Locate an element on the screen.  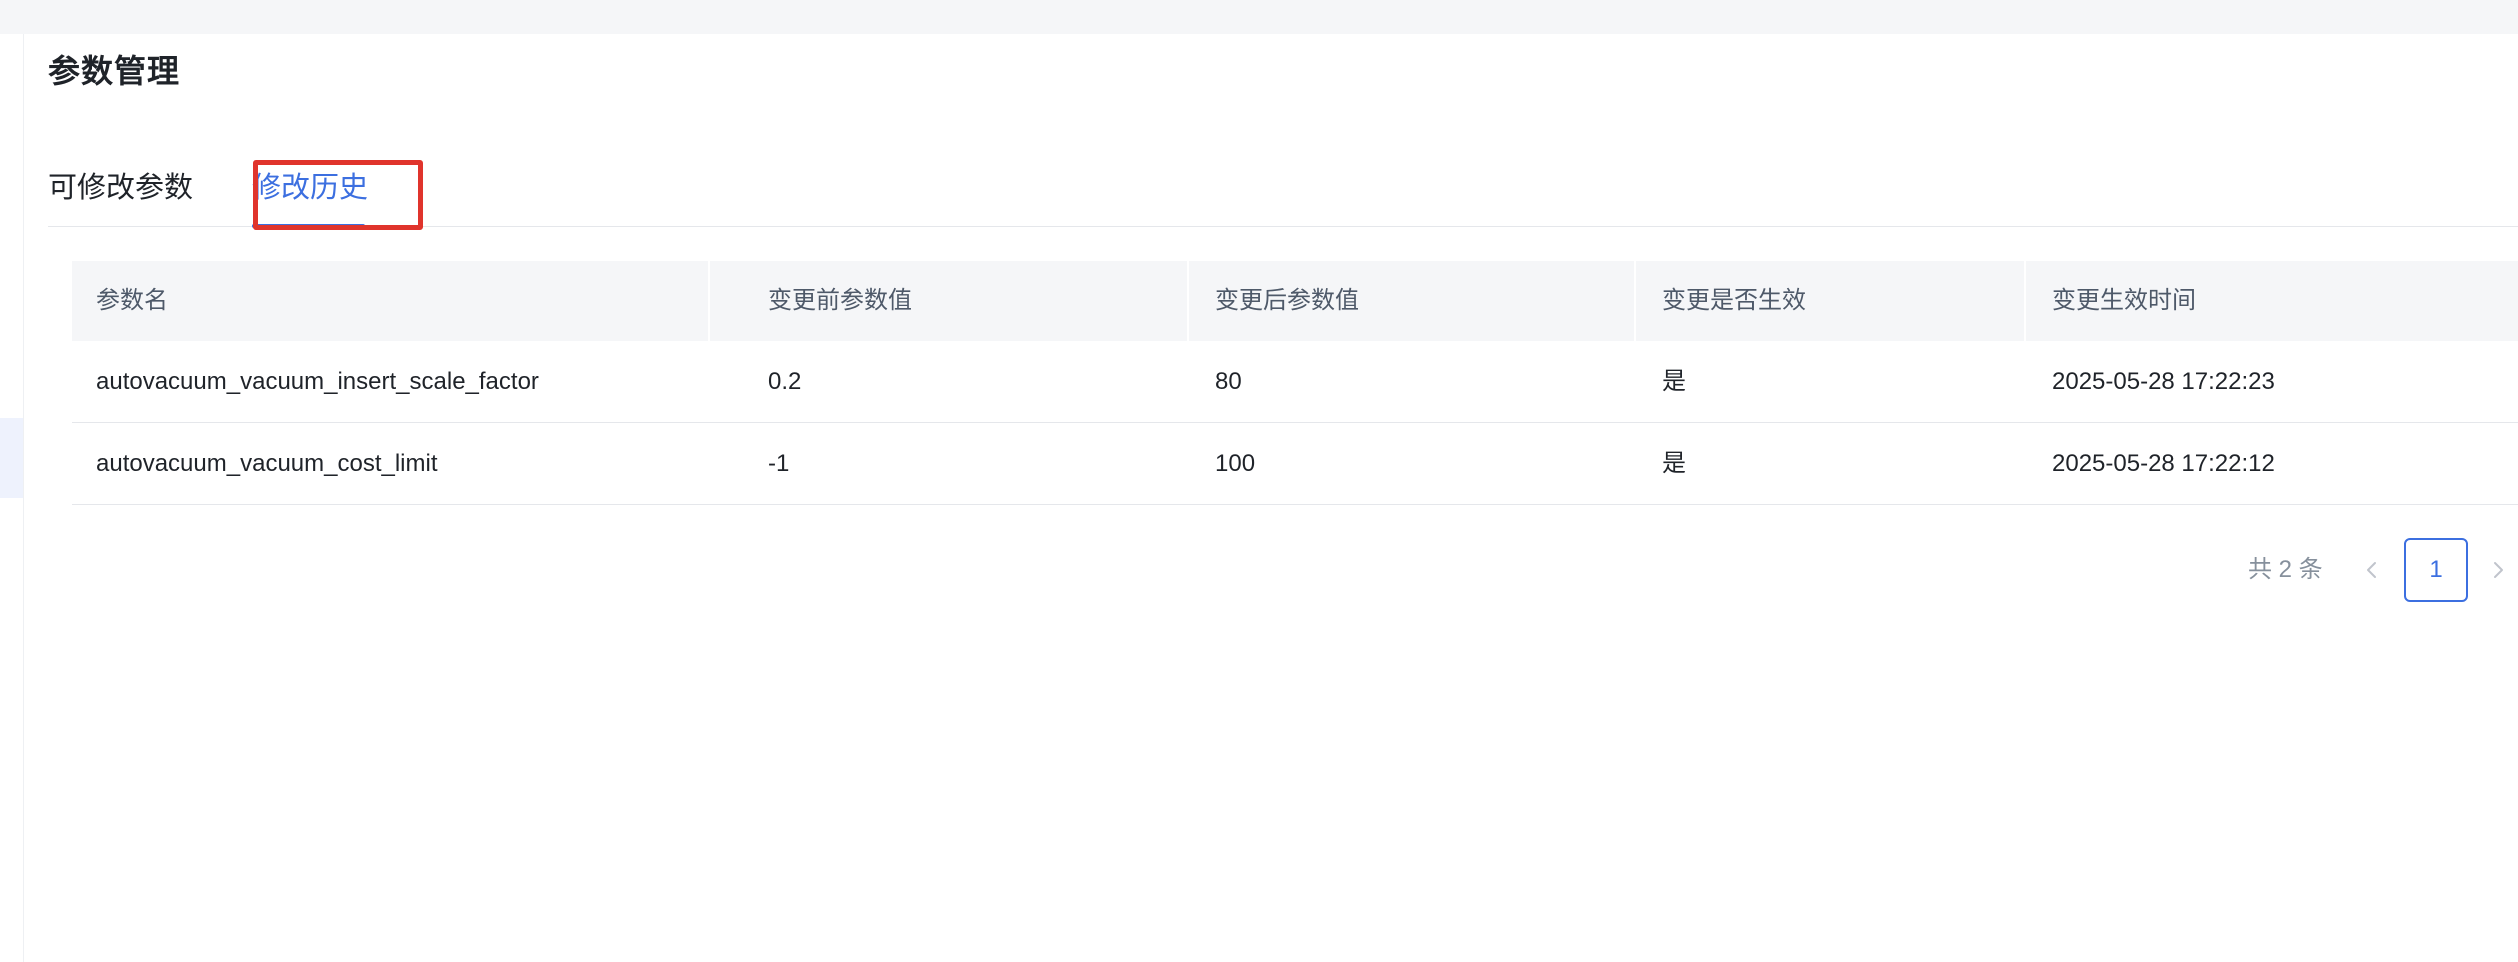
pagination-page-button: 1 is located at coordinates (2436, 570).